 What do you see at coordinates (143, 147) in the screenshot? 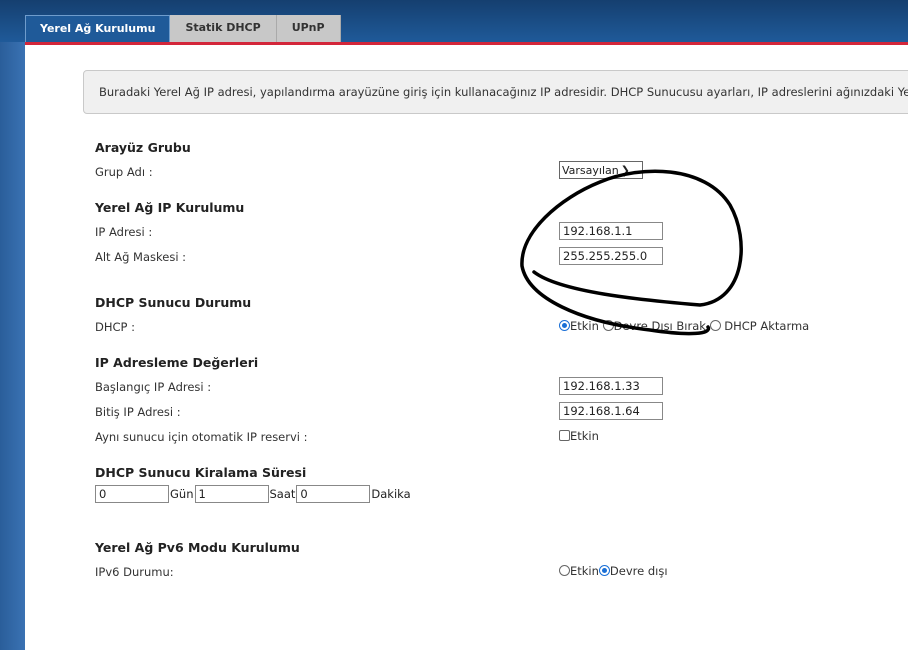
I see `section-interface-group: Arayüz Grubu` at bounding box center [143, 147].